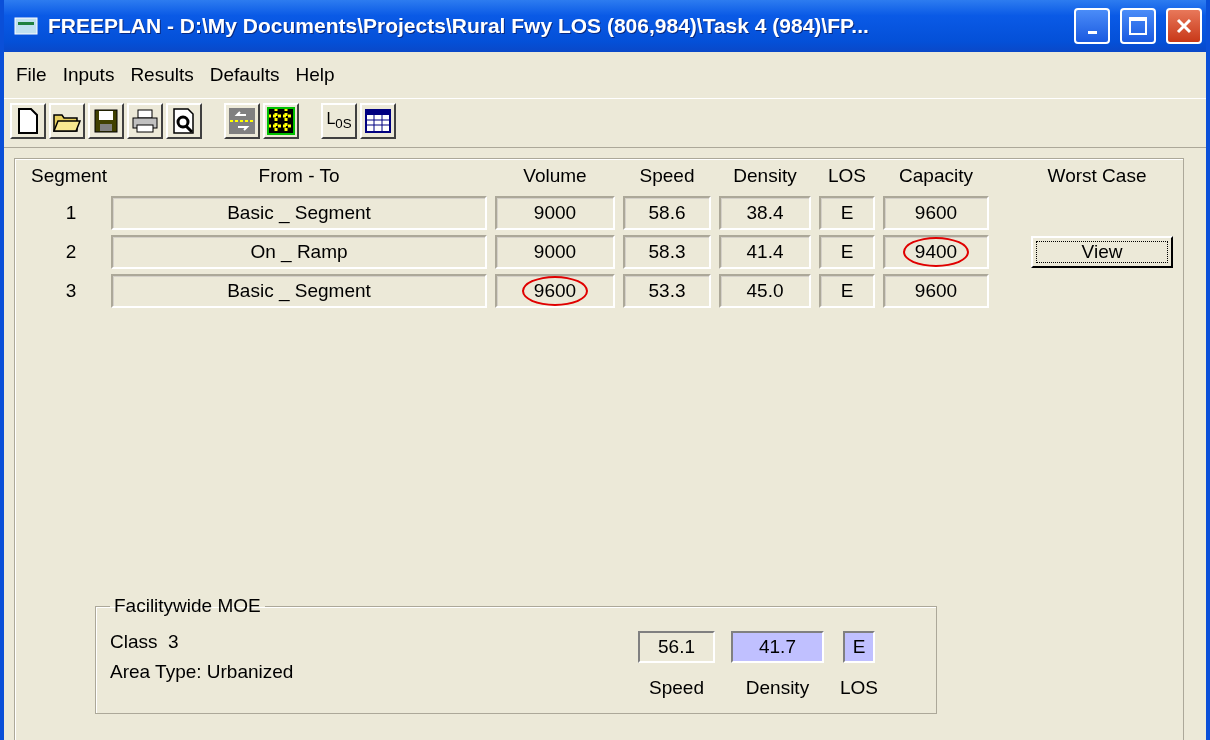 This screenshot has width=1210, height=740. I want to click on capacity-cell: 9400, so click(936, 252).